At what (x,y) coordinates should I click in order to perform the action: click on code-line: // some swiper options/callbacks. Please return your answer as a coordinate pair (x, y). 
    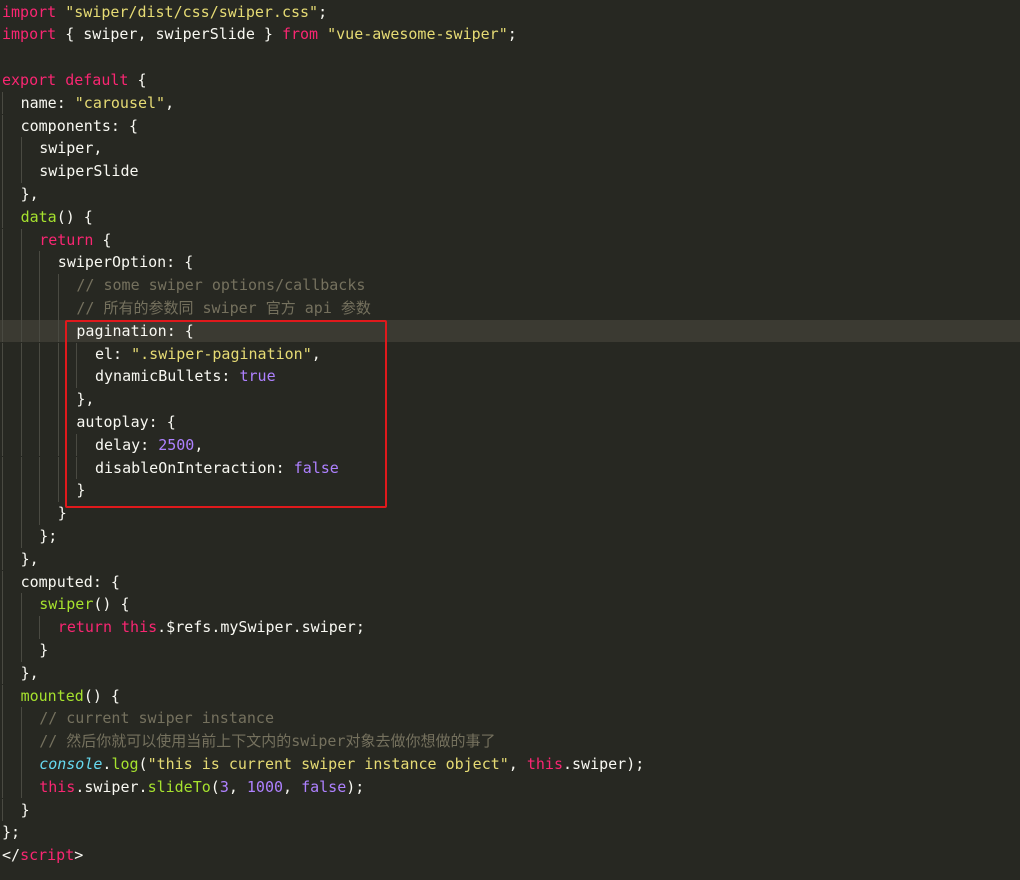
    Looking at the image, I should click on (510, 285).